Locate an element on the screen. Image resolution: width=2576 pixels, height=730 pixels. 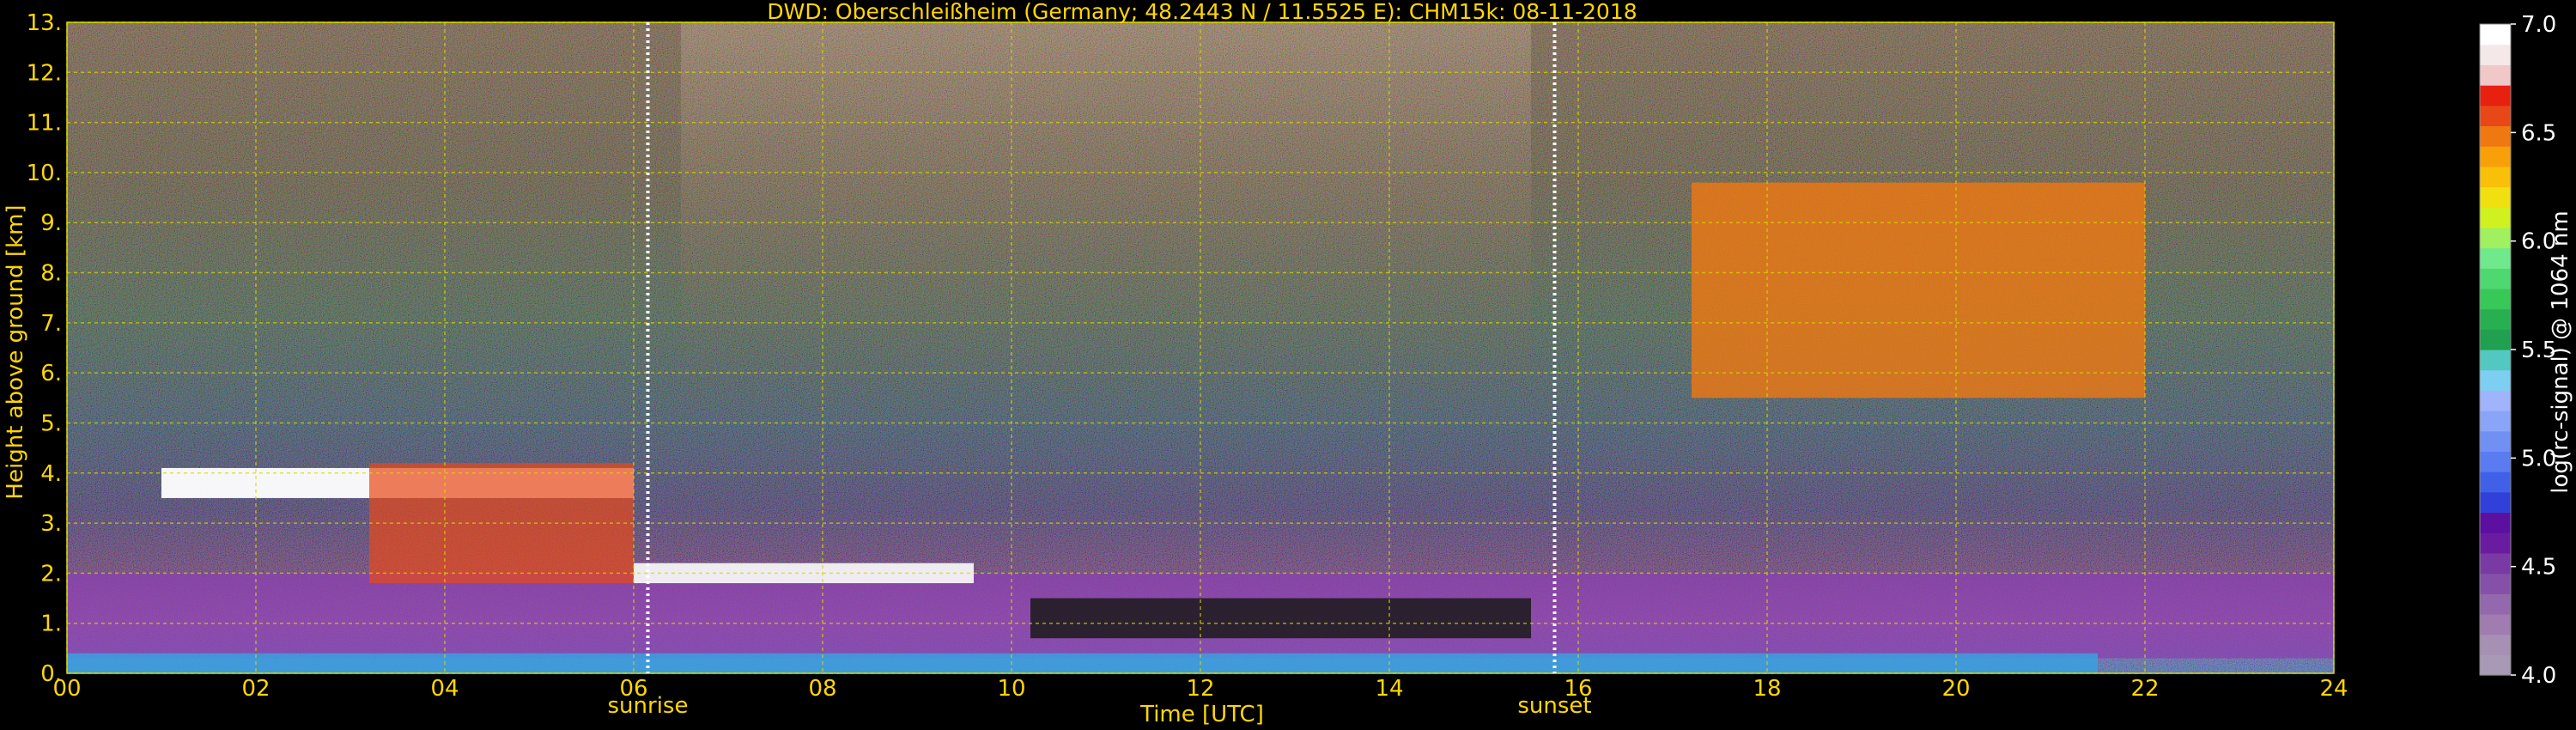
y-tick-label: 0. is located at coordinates (51, 674).